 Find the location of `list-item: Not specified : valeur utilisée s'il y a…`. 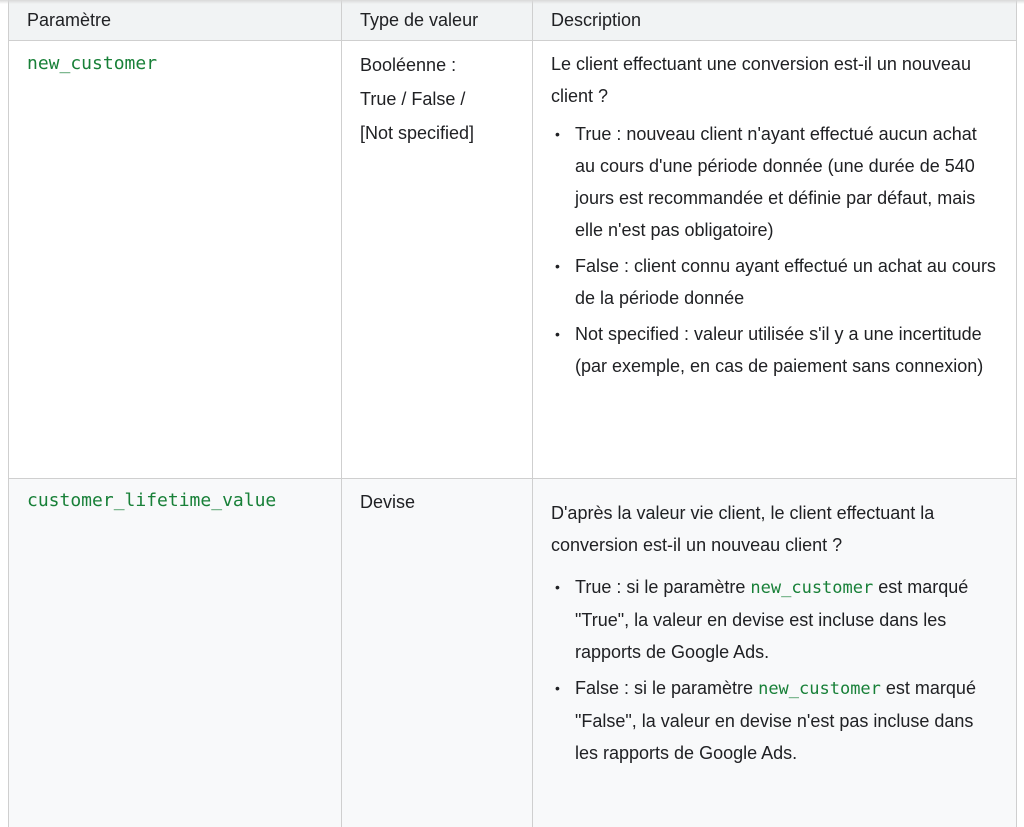

list-item: Not specified : valeur utilisée s'il y a… is located at coordinates (776, 350).